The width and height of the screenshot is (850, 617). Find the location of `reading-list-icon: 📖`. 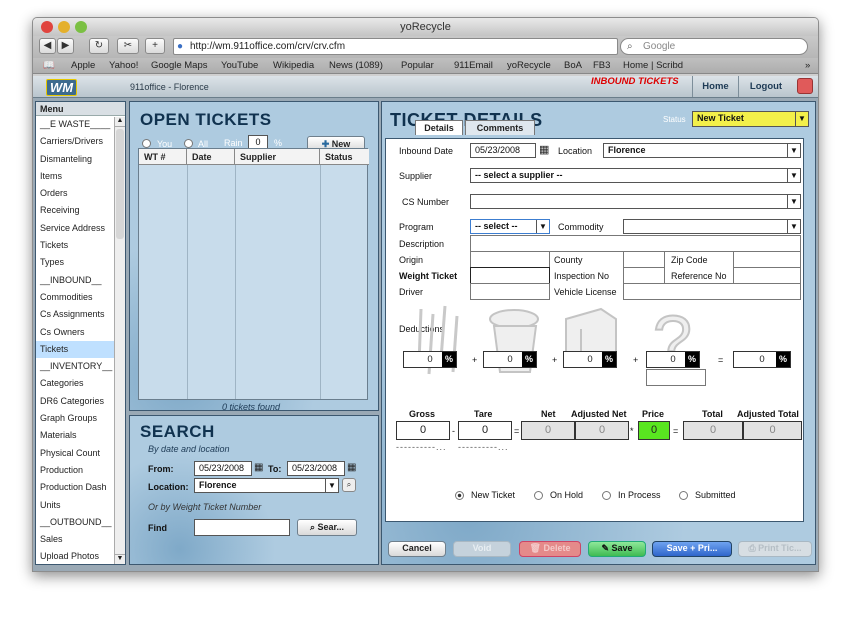

reading-list-icon: 📖 is located at coordinates (49, 65).